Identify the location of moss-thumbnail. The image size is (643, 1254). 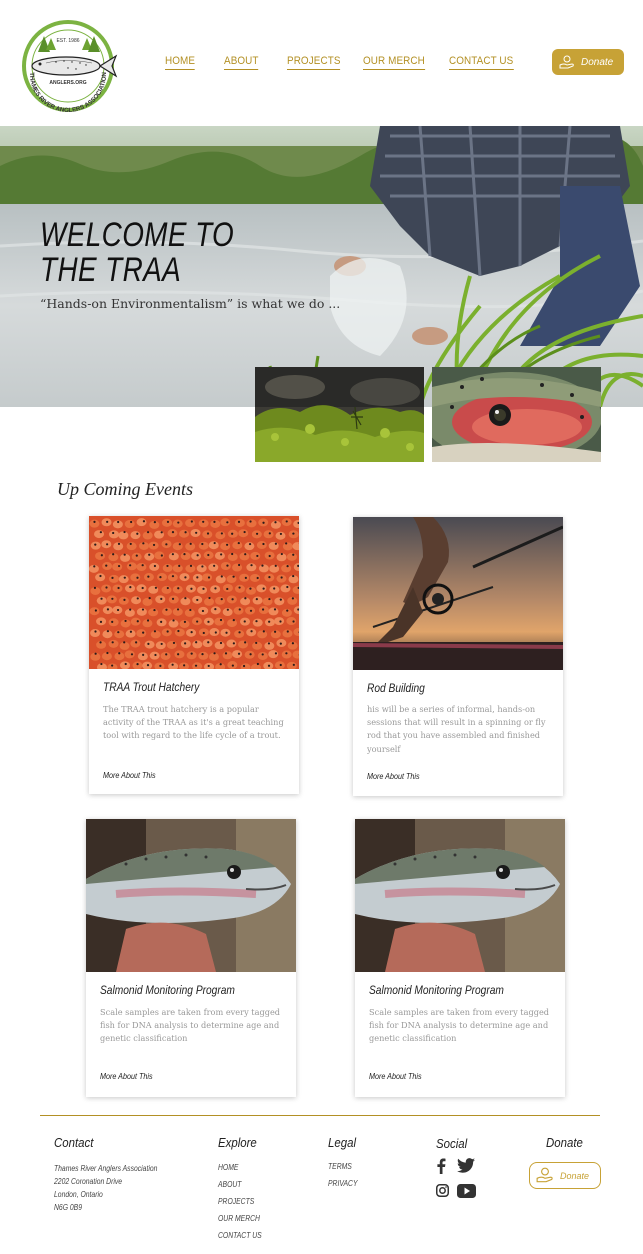
(339, 414).